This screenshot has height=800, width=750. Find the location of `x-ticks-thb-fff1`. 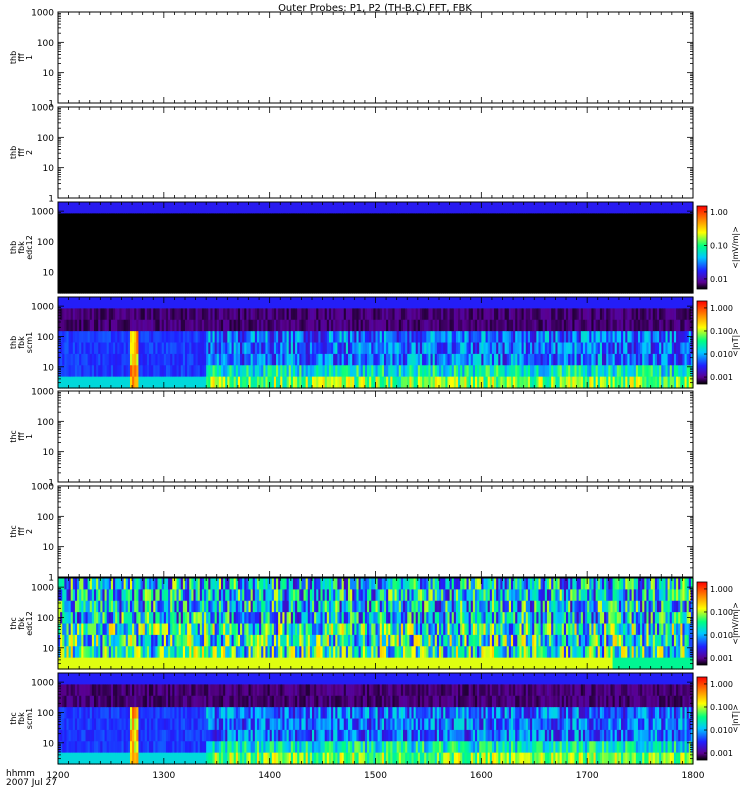

x-ticks-thb-fff1 is located at coordinates (375, 57).